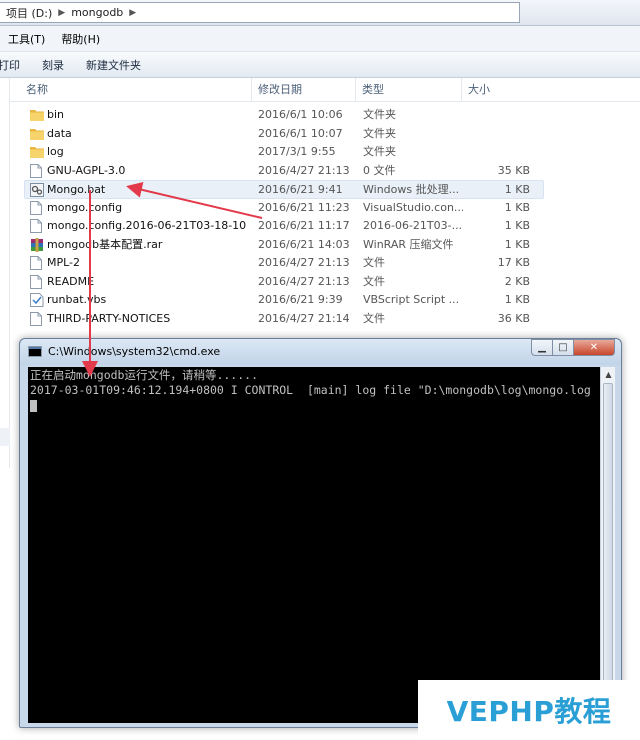 The height and width of the screenshot is (740, 640). What do you see at coordinates (304, 244) in the screenshot?
I see `file-date: 2016/6/21 14:03` at bounding box center [304, 244].